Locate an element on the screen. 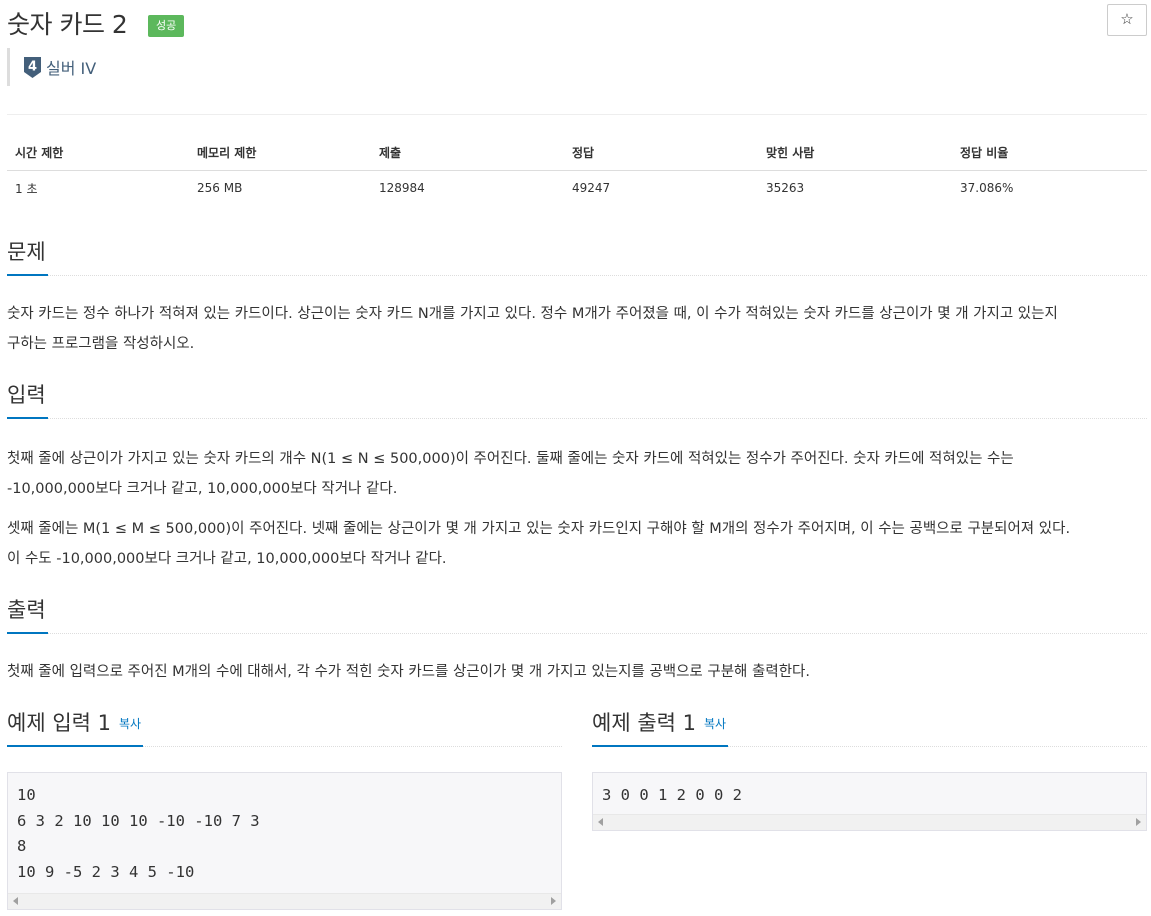 The height and width of the screenshot is (916, 1151). input-section-header: 입력 is located at coordinates (577, 399).